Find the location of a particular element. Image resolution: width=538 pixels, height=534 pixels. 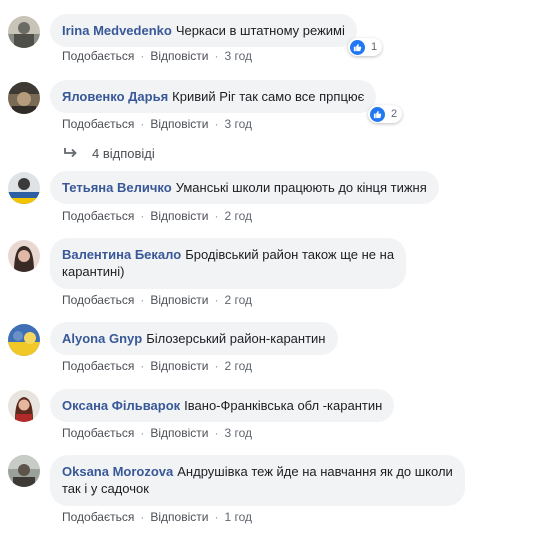

comment-text: Івано-Франківська обл -карантин is located at coordinates (283, 405).